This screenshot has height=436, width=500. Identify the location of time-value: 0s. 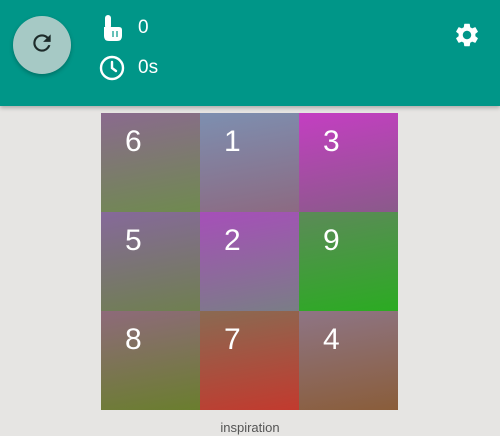
(148, 67).